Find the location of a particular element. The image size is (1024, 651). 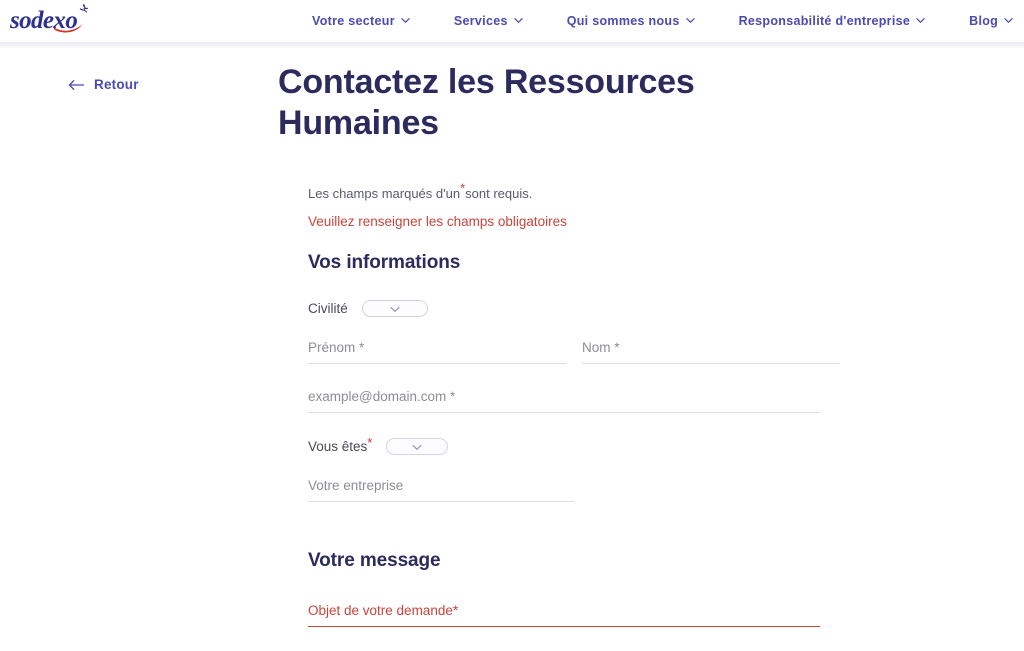

nav-item-services: Services is located at coordinates (488, 21).